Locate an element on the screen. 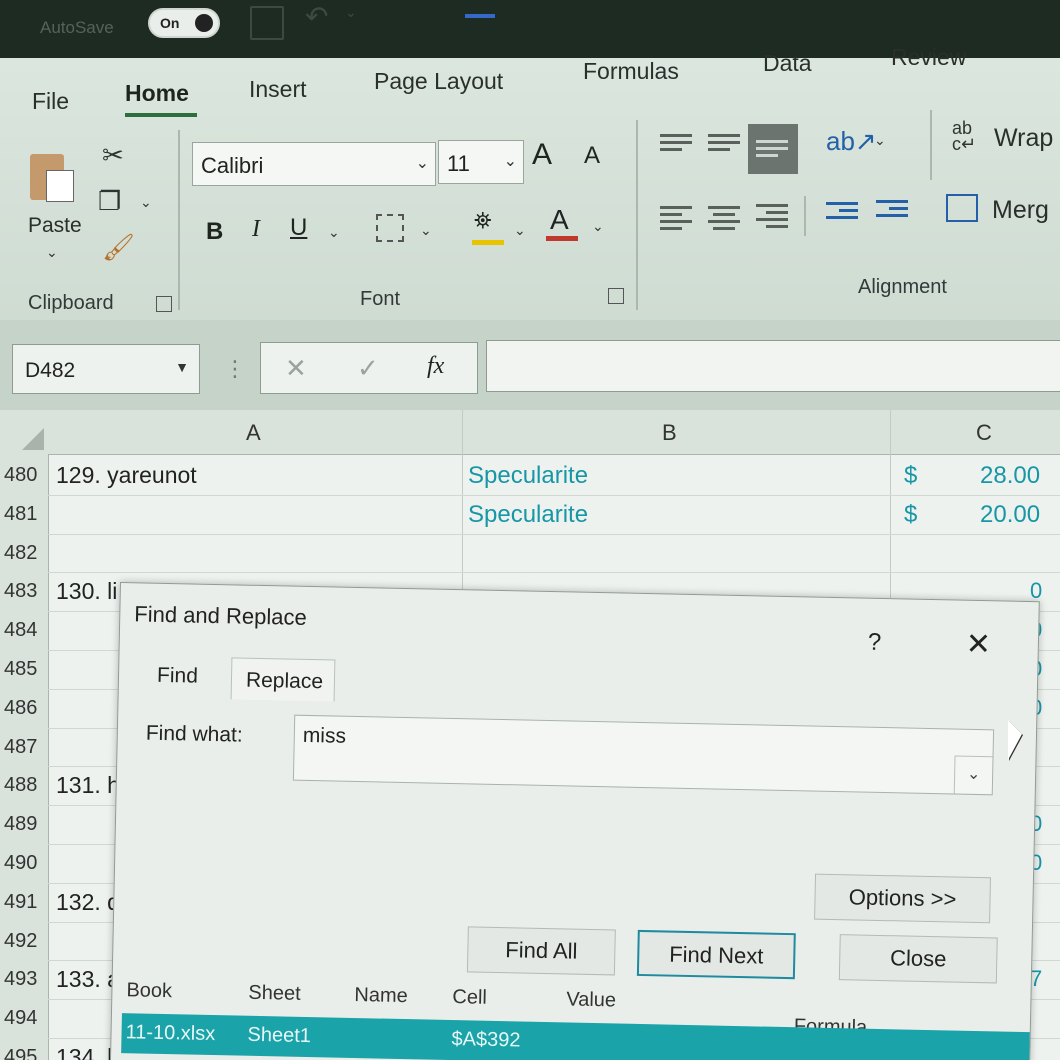 The width and height of the screenshot is (1060, 1060). wrap-text-icon: ab c↵ is located at coordinates (964, 136).